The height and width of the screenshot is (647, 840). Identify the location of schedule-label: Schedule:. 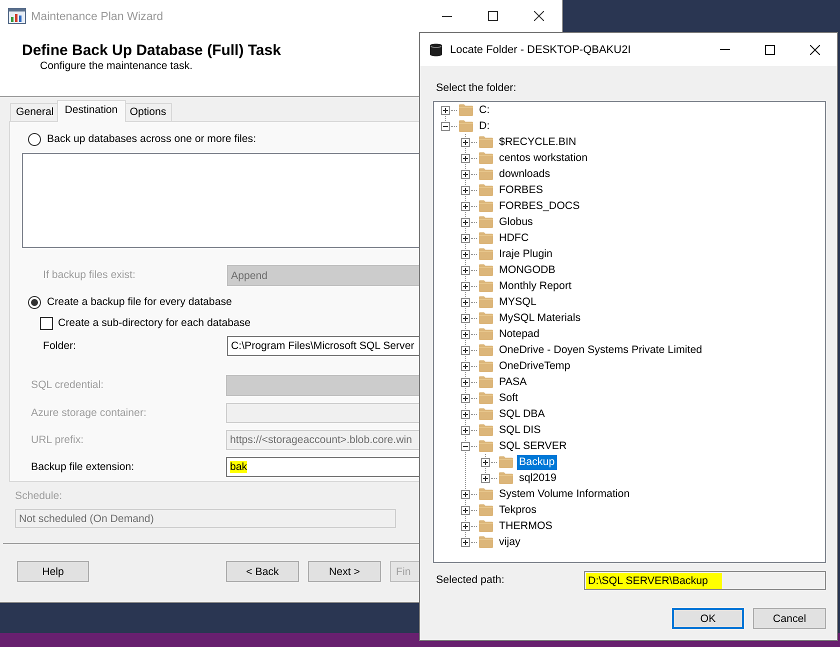
(38, 496).